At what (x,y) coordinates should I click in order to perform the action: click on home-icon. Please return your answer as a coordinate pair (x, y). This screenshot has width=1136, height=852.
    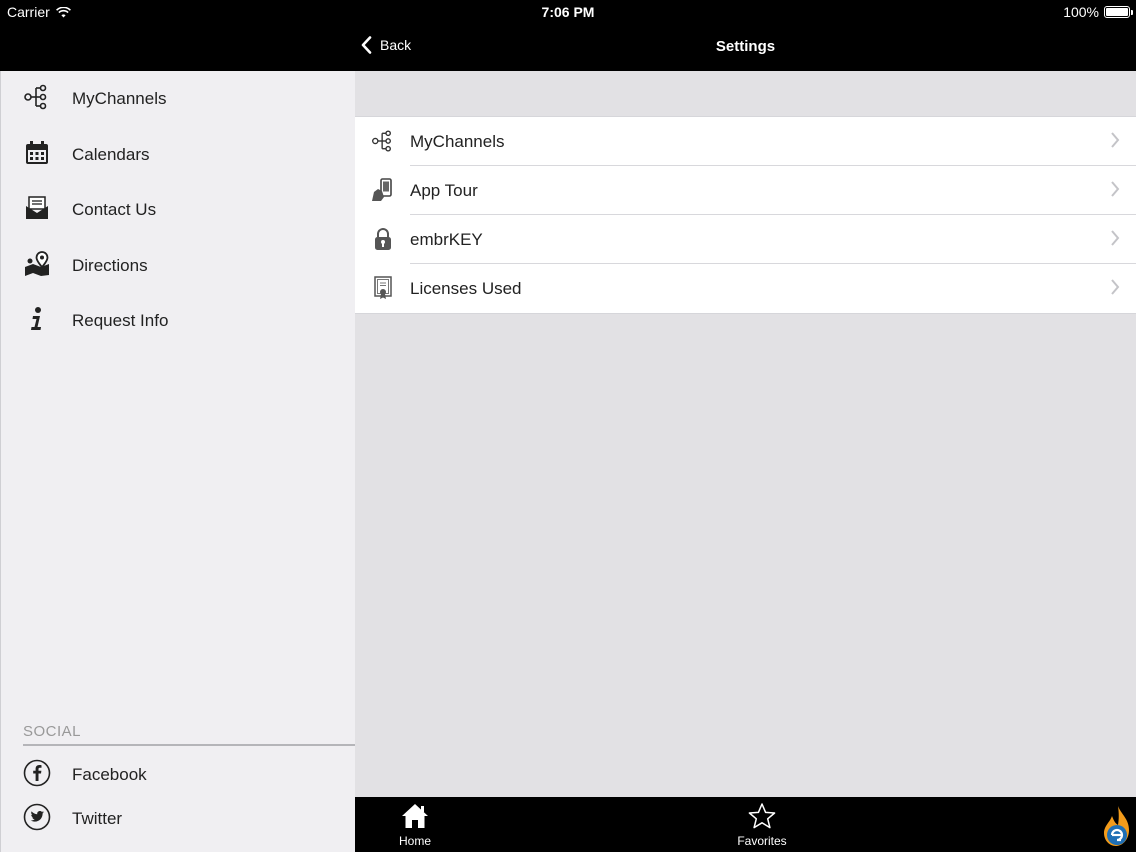
    Looking at the image, I should click on (415, 816).